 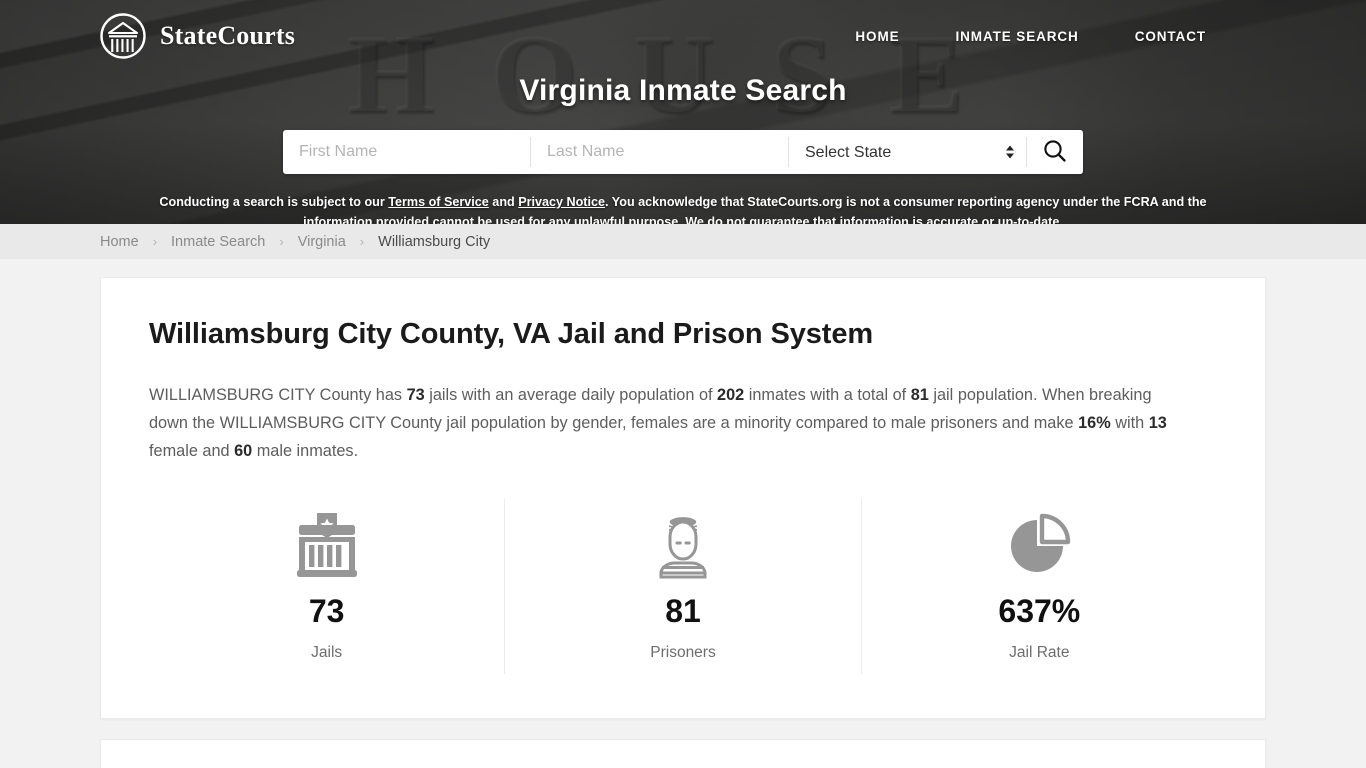 I want to click on summary-text: female and, so click(x=192, y=451).